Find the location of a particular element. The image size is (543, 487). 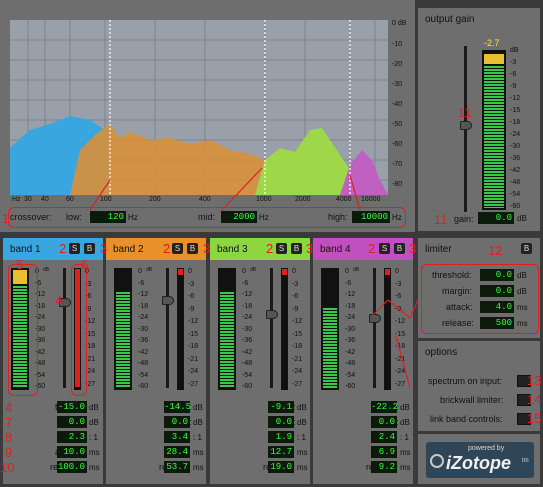

limiter-bypass-button: B is located at coordinates (526, 248).